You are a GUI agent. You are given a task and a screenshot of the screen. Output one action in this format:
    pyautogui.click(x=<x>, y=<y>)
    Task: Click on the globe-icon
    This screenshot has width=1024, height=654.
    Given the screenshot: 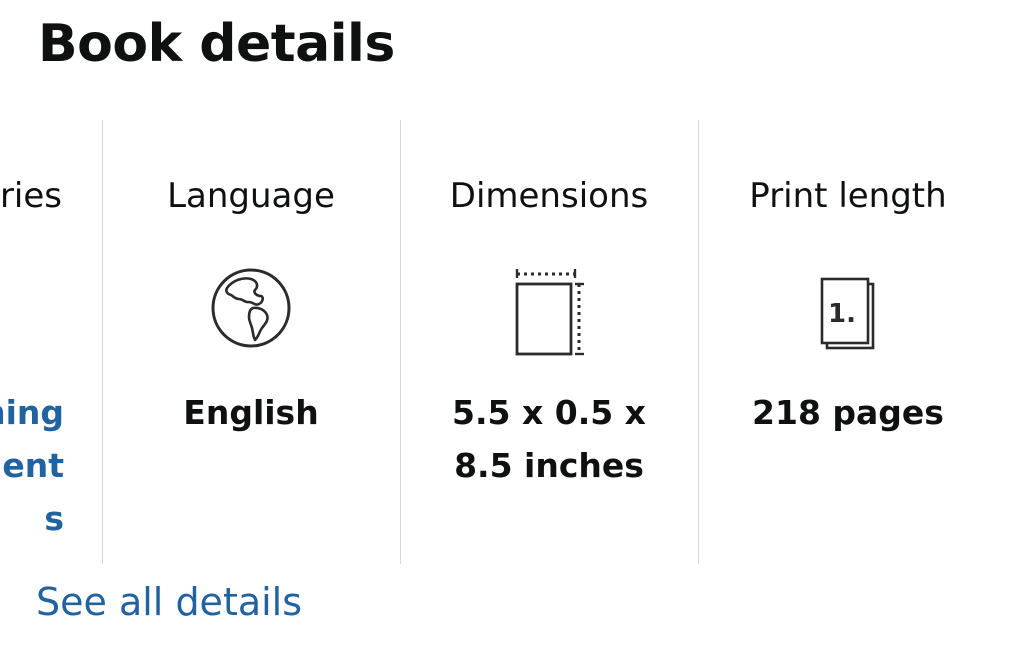 What is the action you would take?
    pyautogui.click(x=251, y=308)
    